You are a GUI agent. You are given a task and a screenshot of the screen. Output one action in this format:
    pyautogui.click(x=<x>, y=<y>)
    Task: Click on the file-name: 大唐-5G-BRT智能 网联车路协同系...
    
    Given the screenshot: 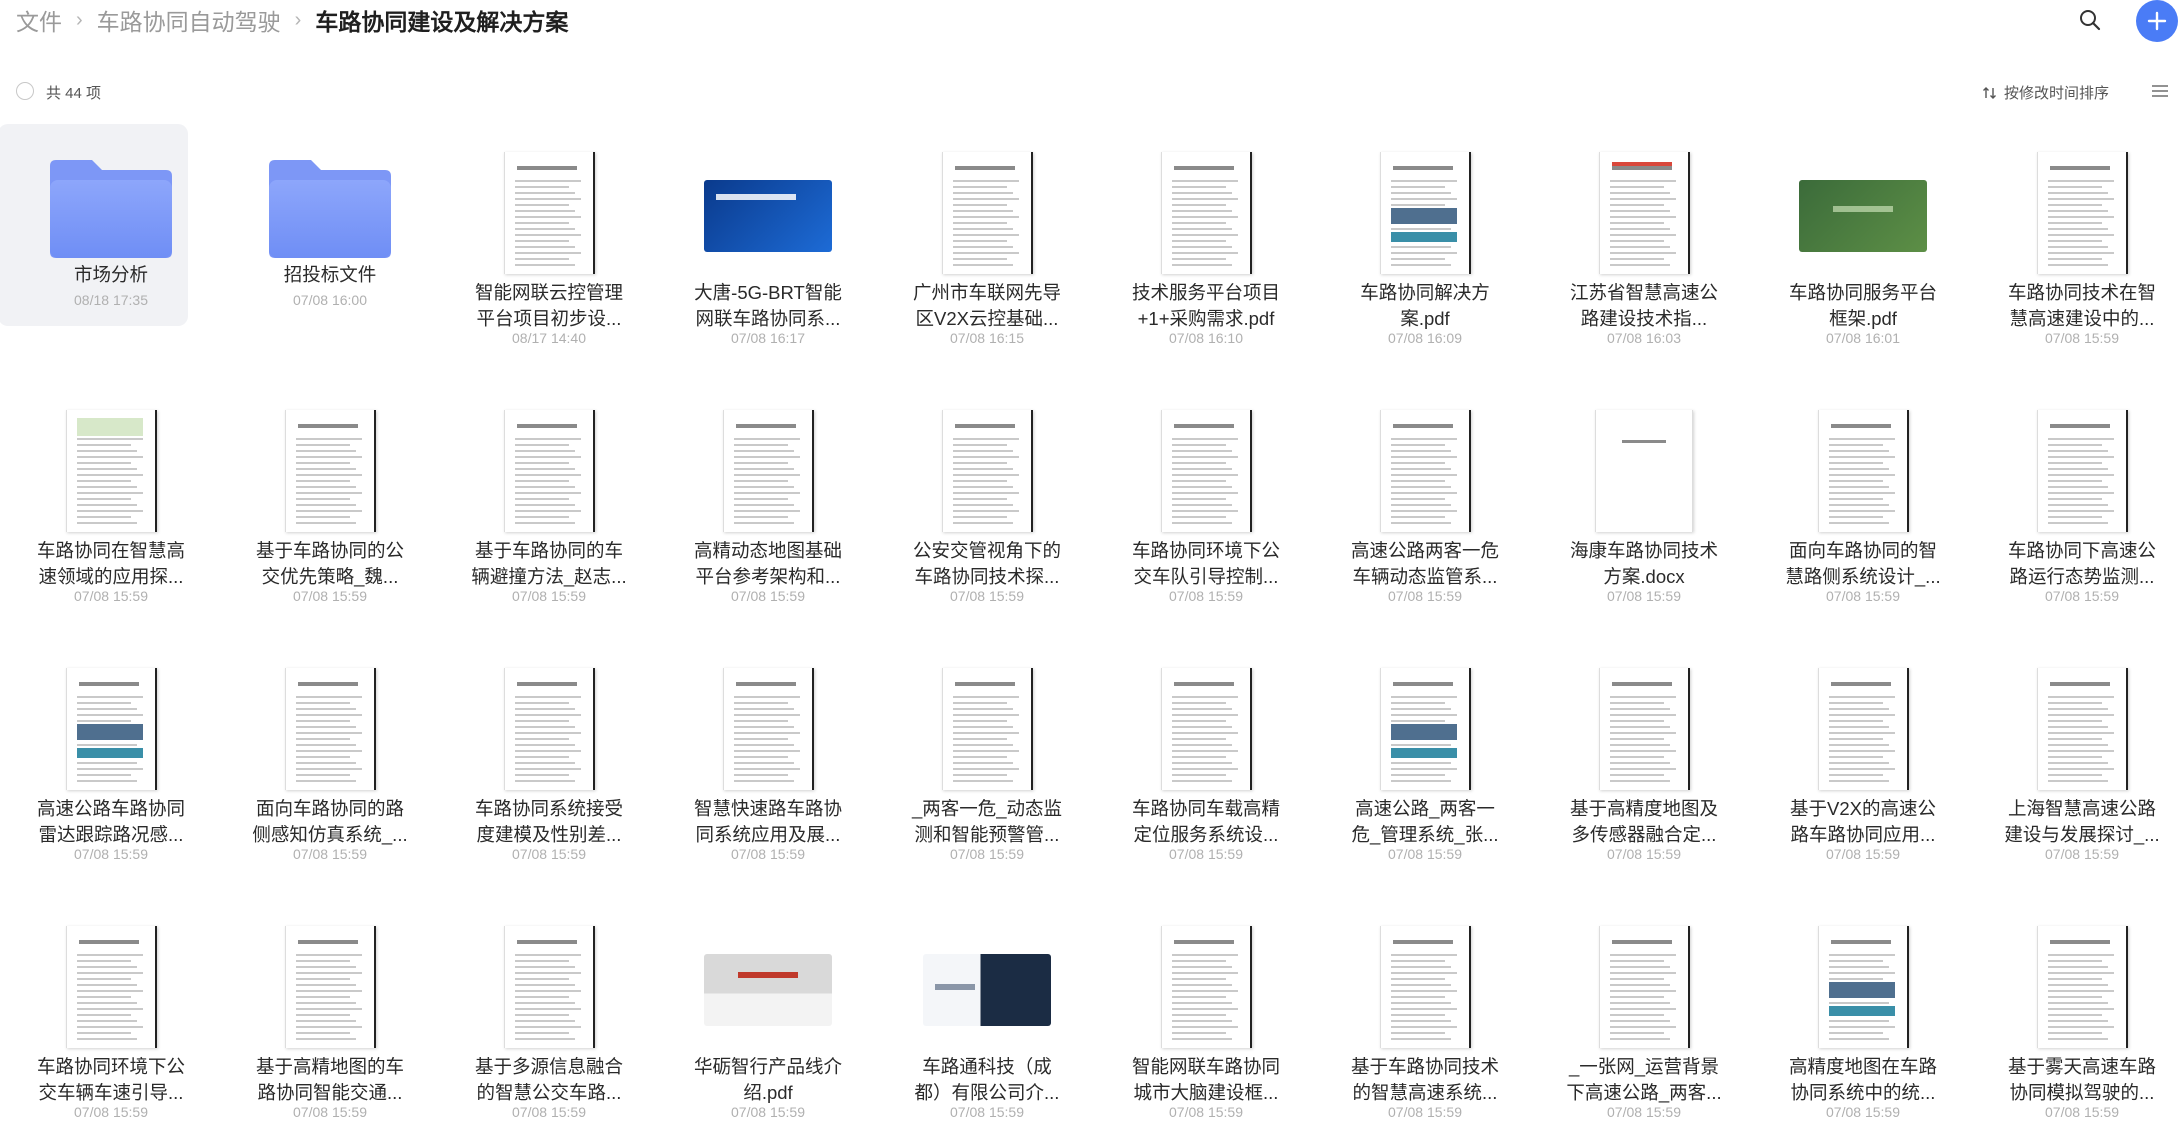 What is the action you would take?
    pyautogui.click(x=768, y=306)
    